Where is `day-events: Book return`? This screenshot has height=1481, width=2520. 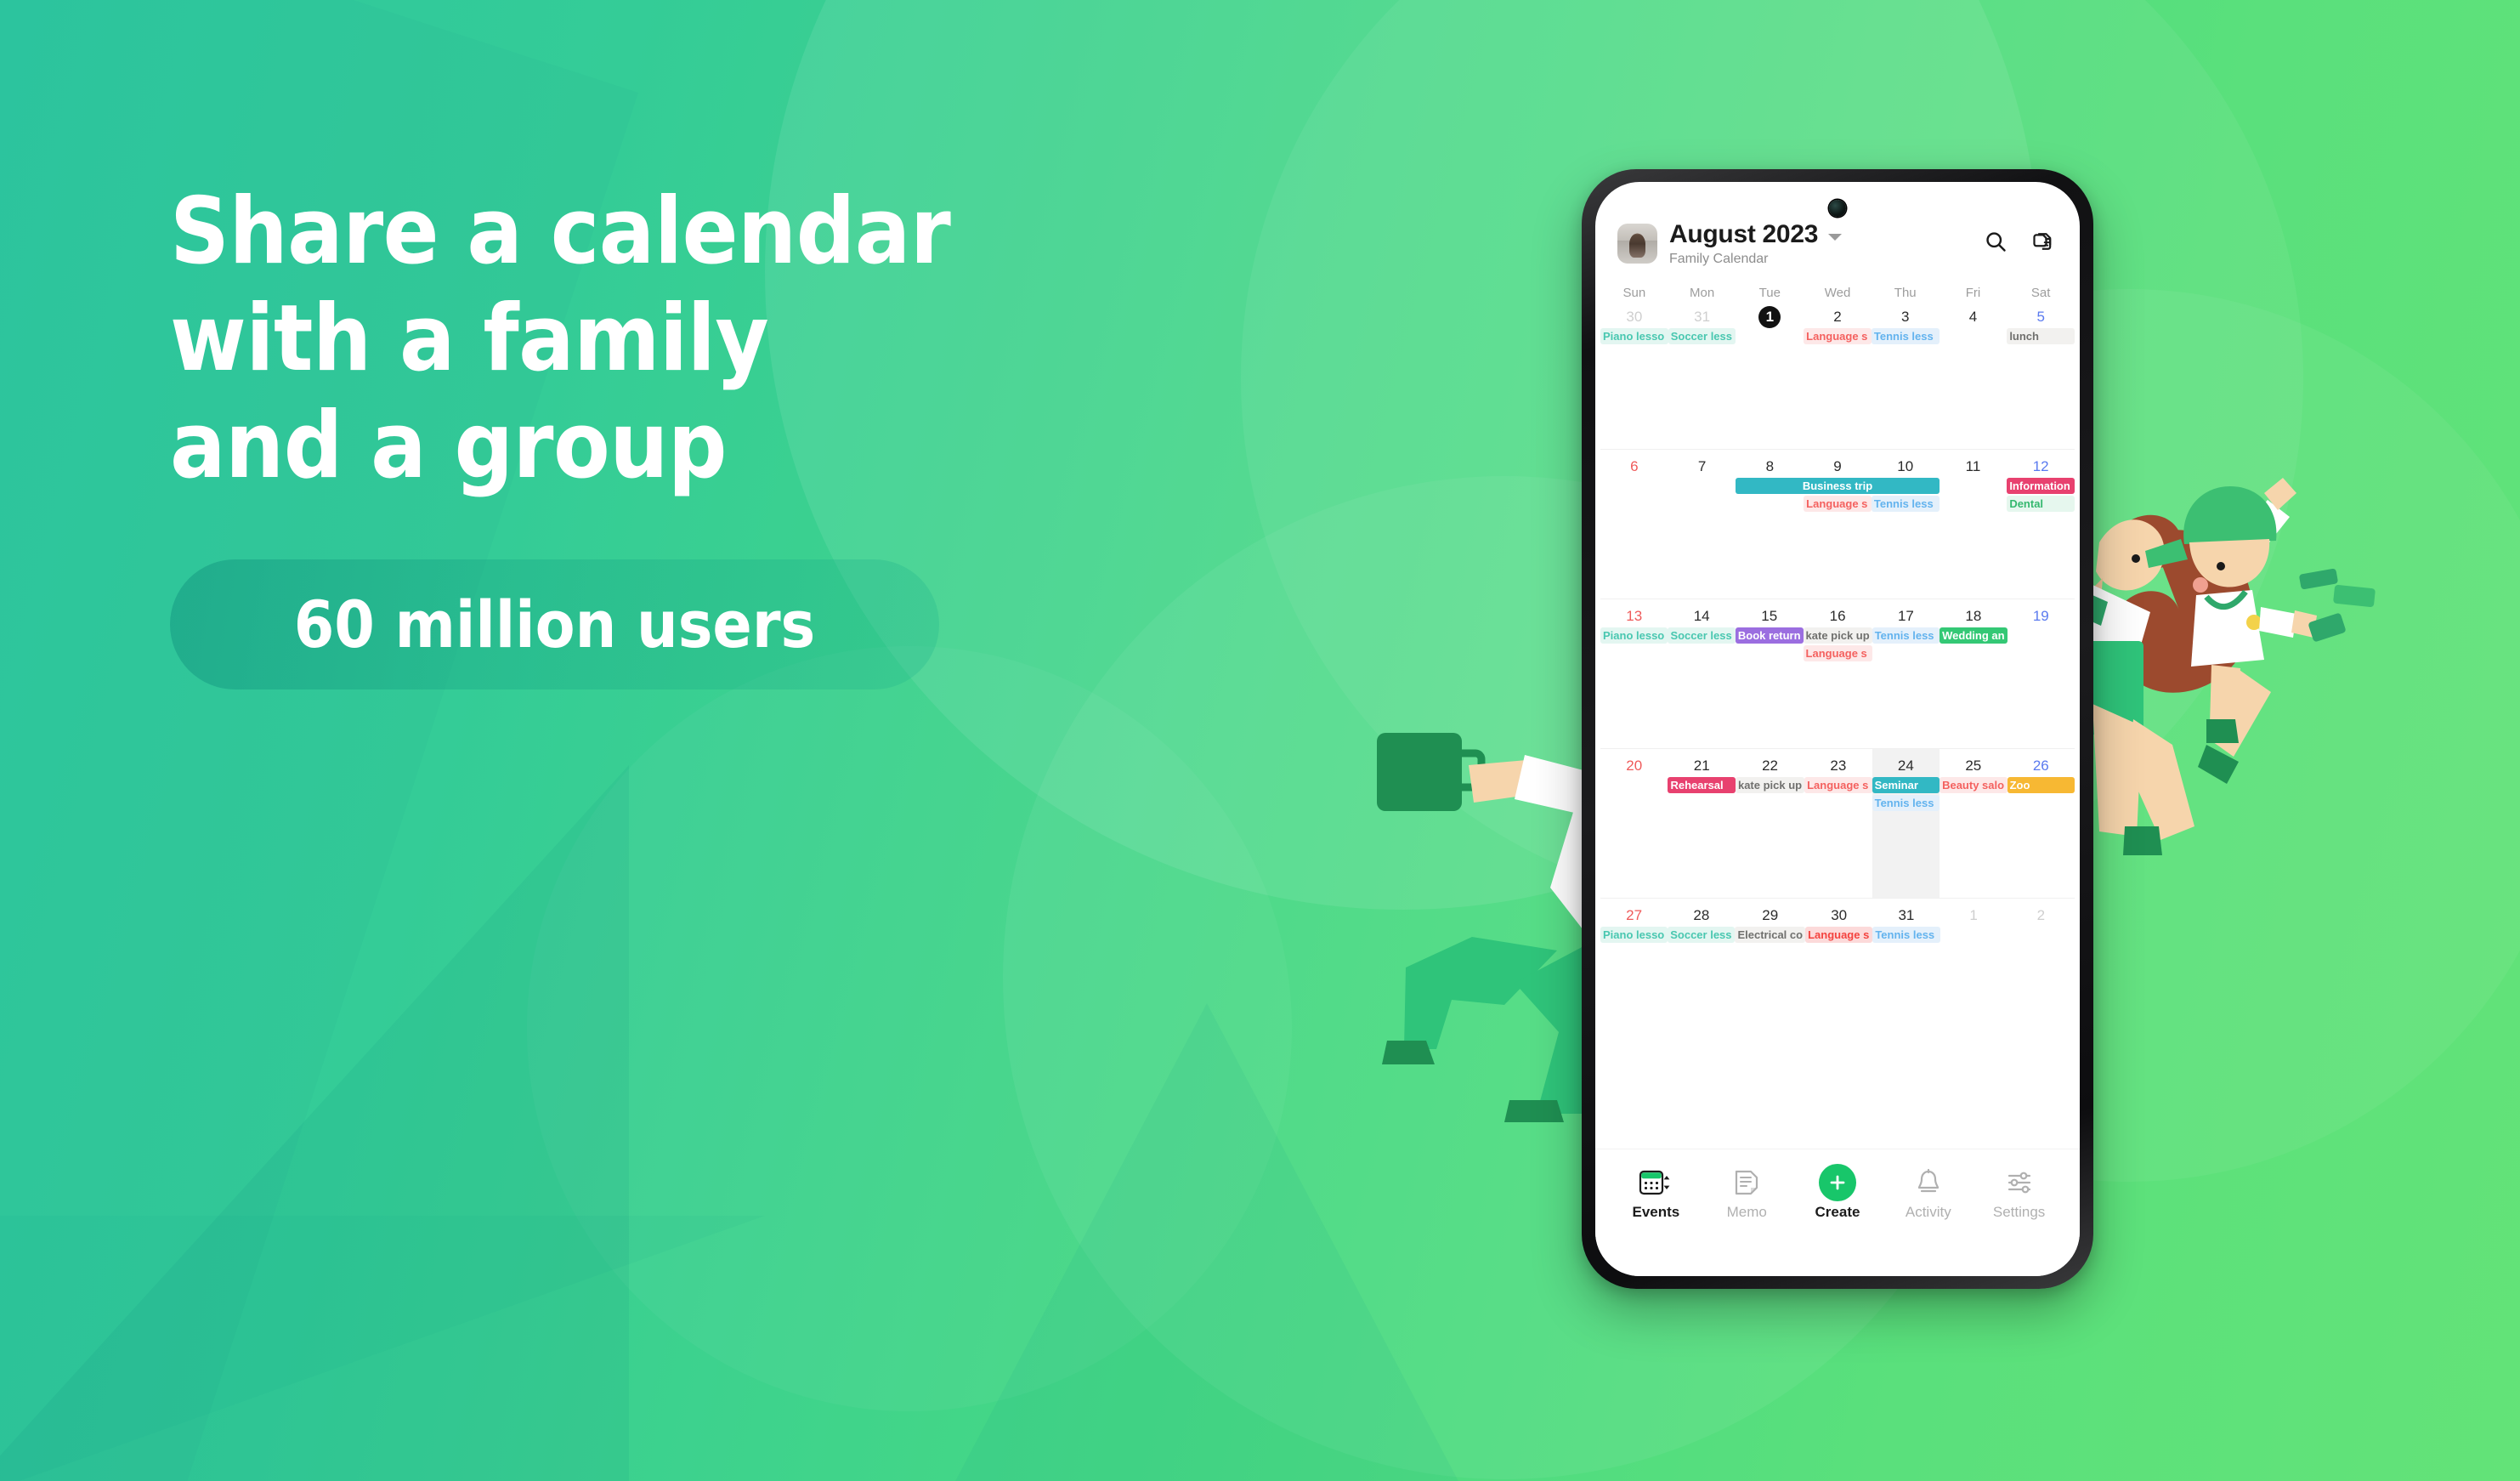
day-events: Book return is located at coordinates (1769, 635).